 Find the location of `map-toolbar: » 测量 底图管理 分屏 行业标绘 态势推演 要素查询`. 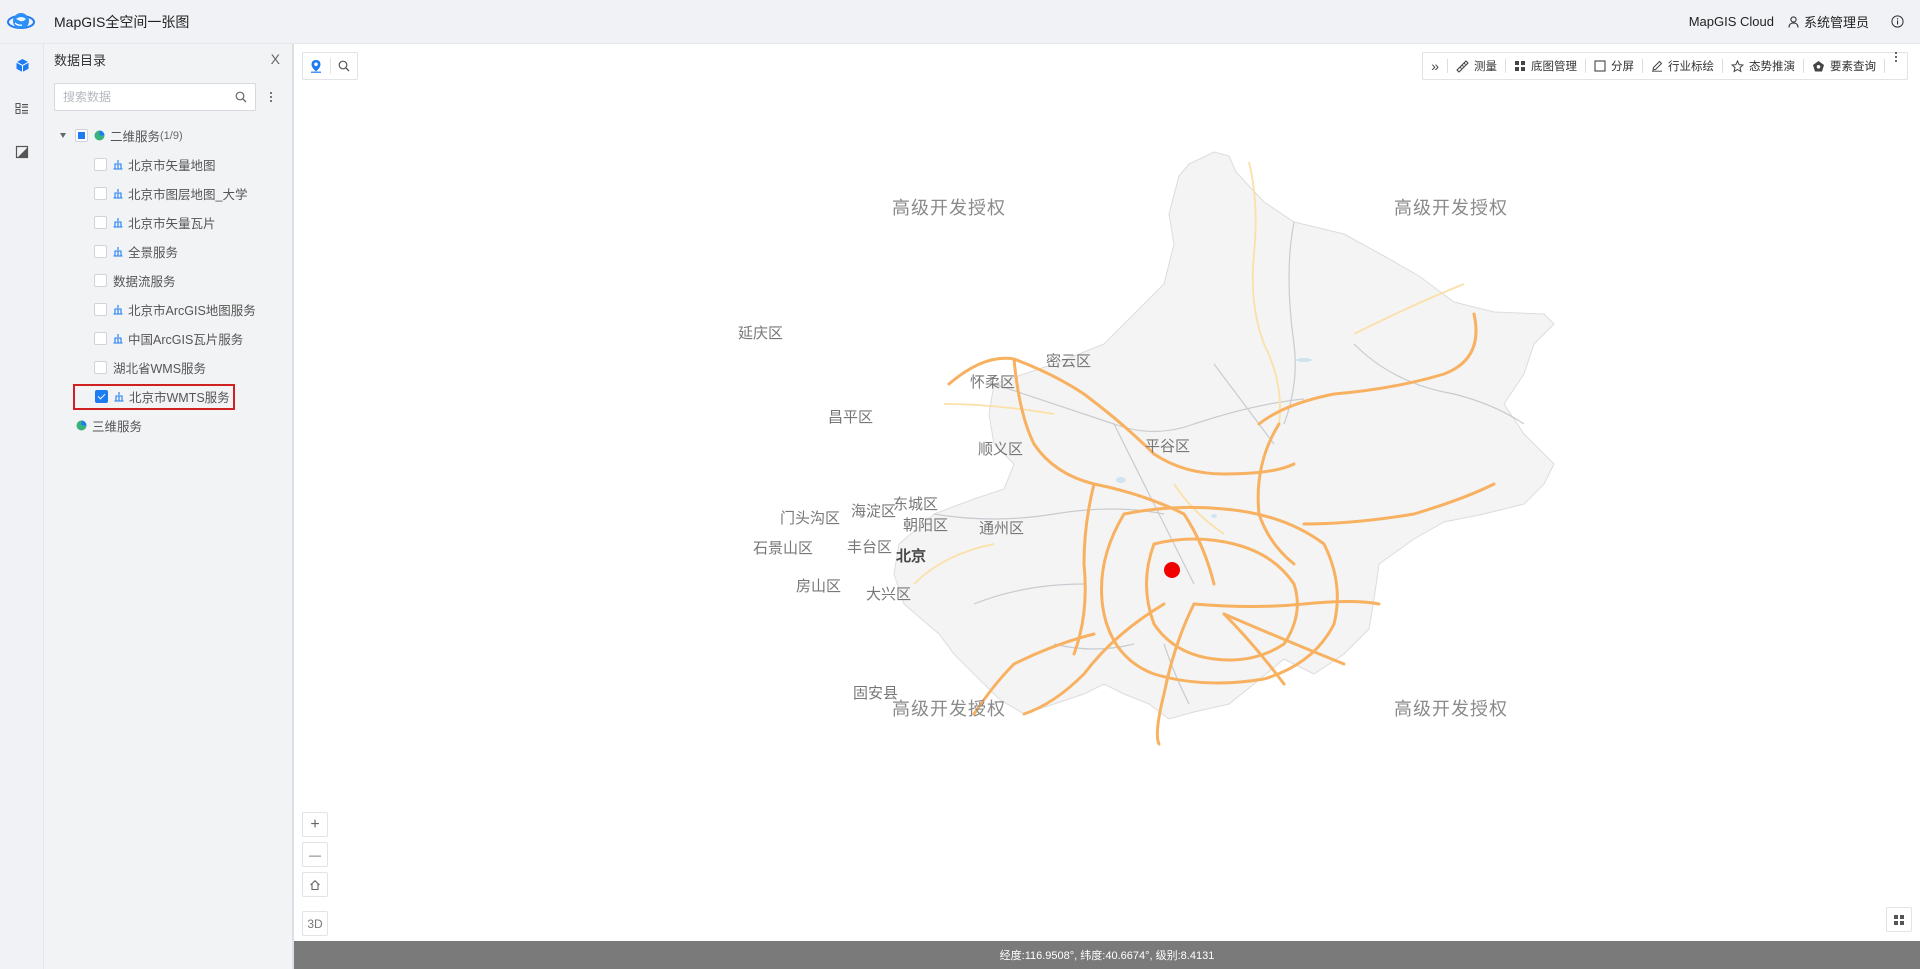

map-toolbar: » 测量 底图管理 分屏 行业标绘 态势推演 要素查询 is located at coordinates (1665, 66).